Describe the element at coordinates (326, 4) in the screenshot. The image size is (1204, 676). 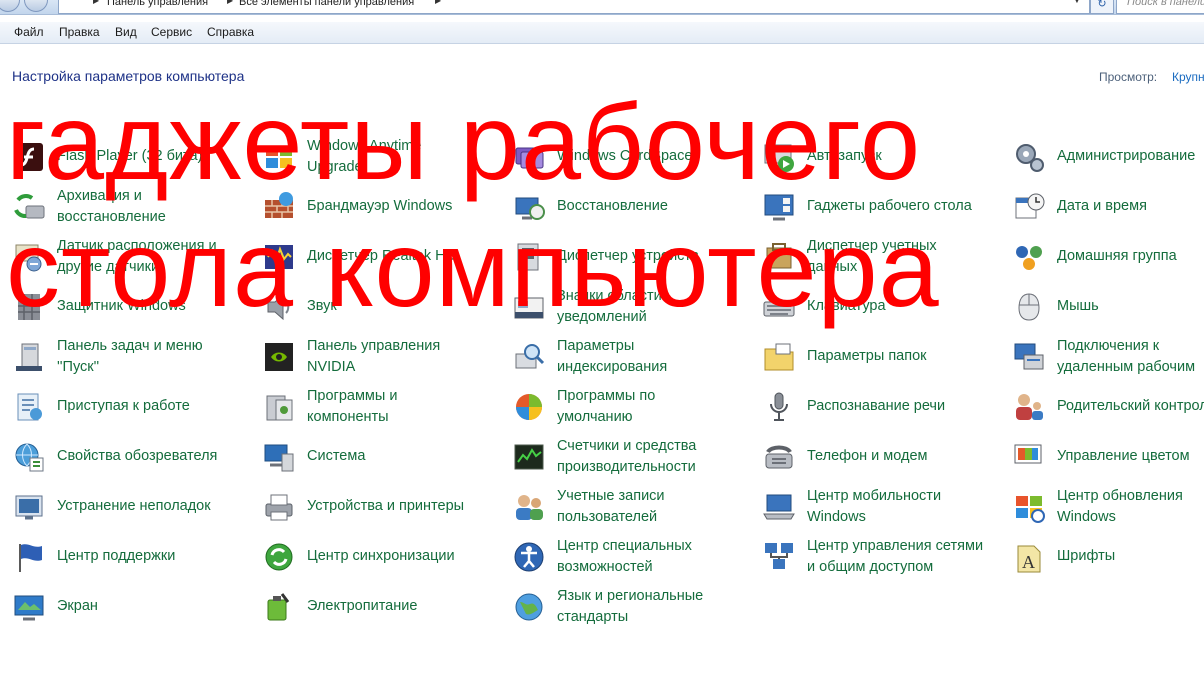
I see `breadcrumb-all-items: Все элементы панели управления` at that location.